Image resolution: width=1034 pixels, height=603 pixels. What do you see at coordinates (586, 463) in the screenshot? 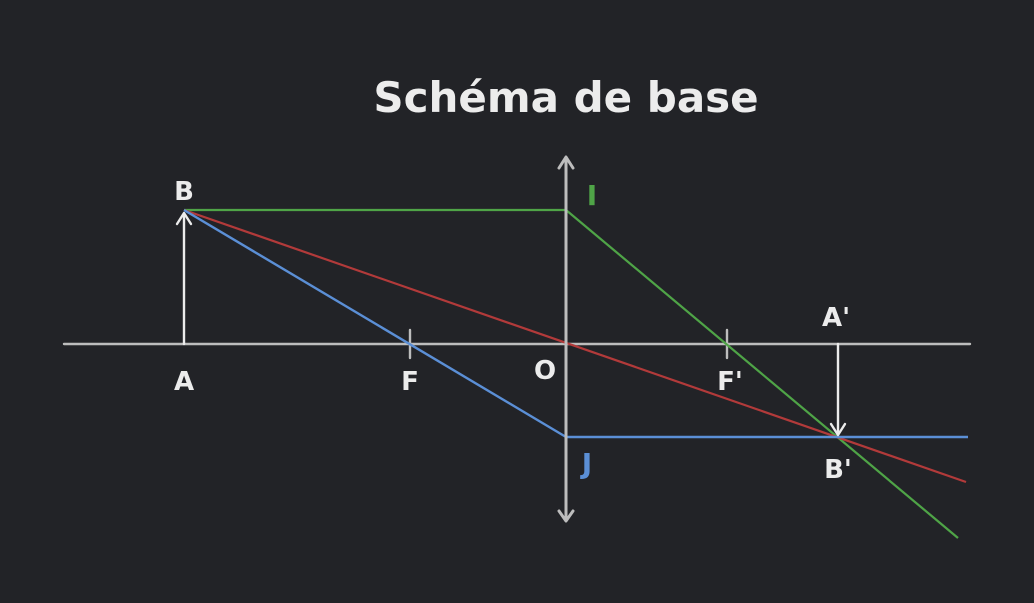
I see `label-j: J` at bounding box center [586, 463].